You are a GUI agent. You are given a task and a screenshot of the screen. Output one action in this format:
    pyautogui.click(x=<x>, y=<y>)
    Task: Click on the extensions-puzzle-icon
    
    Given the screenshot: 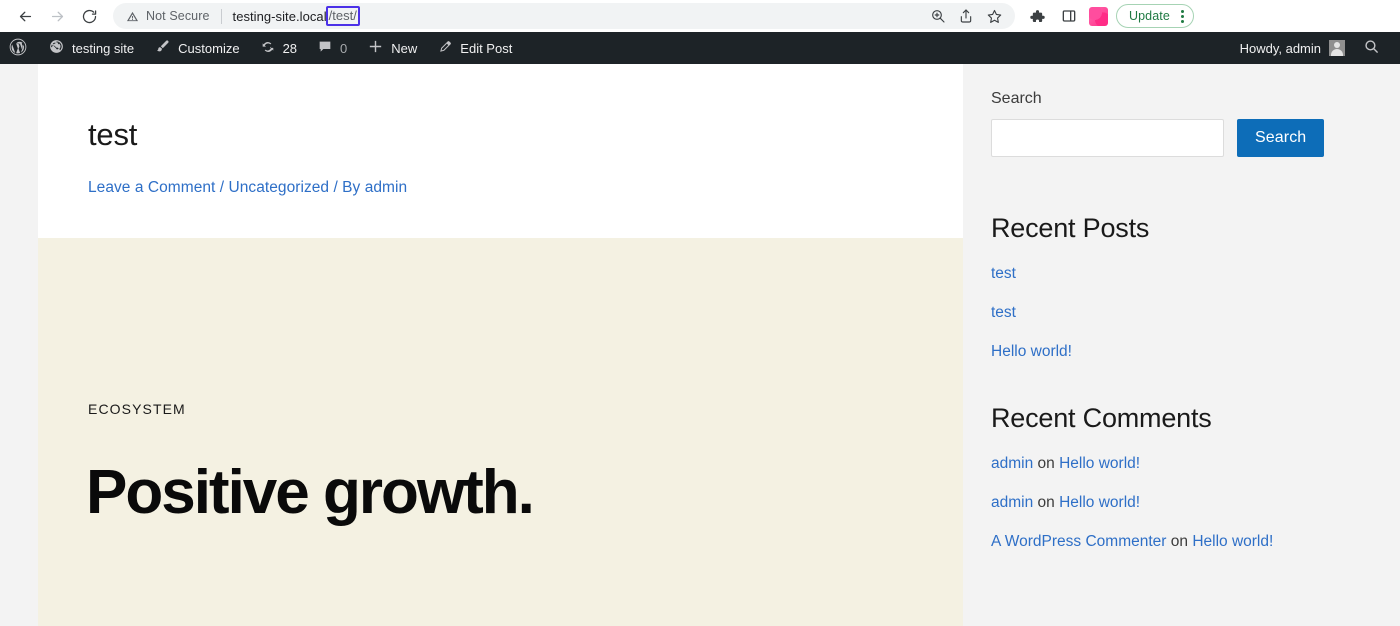 What is the action you would take?
    pyautogui.click(x=1037, y=16)
    